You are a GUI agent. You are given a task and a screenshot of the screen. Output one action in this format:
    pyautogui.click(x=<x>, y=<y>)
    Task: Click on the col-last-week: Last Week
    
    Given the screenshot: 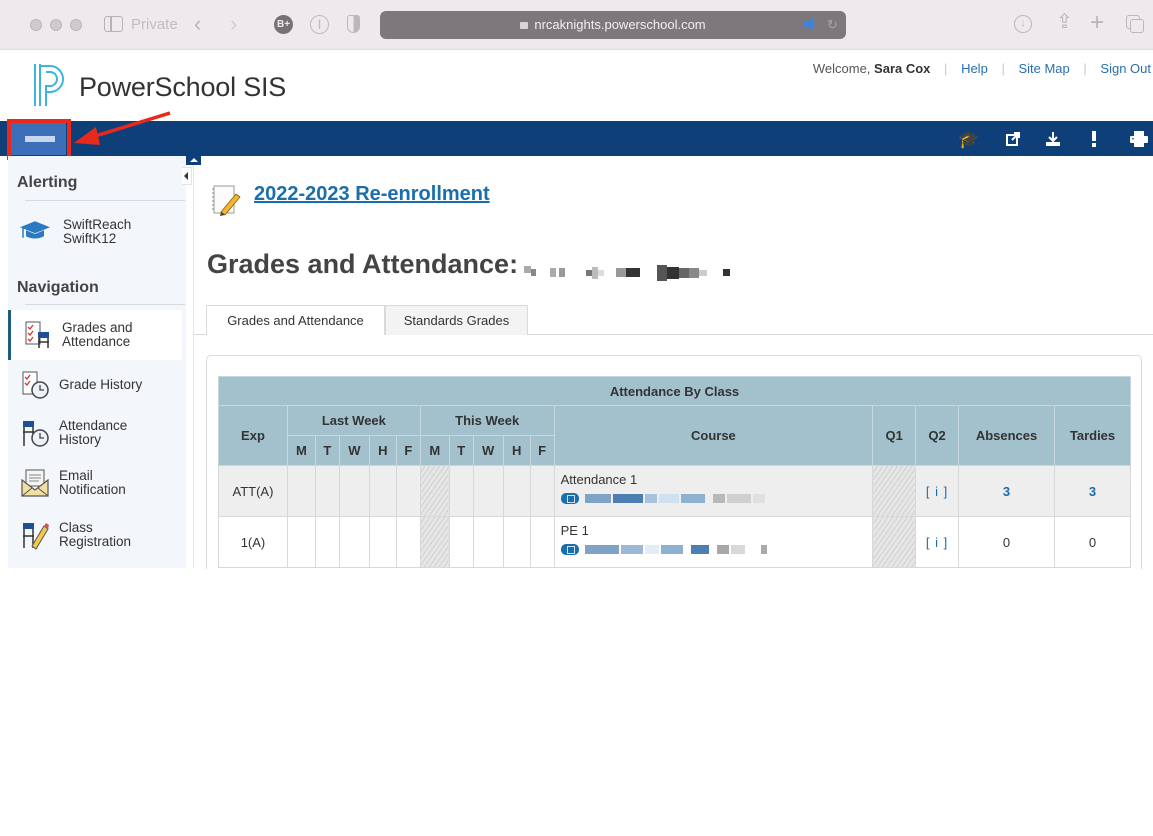 What is the action you would take?
    pyautogui.click(x=353, y=420)
    